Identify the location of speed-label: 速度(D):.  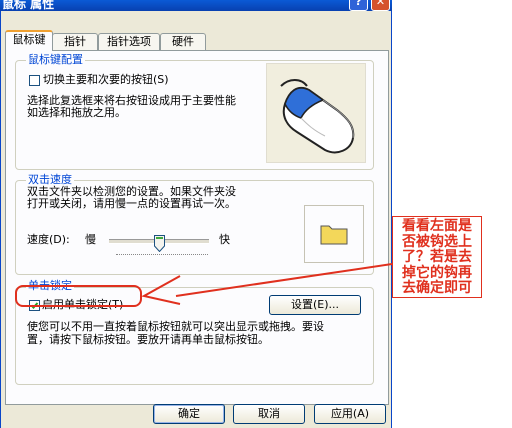
(48, 239).